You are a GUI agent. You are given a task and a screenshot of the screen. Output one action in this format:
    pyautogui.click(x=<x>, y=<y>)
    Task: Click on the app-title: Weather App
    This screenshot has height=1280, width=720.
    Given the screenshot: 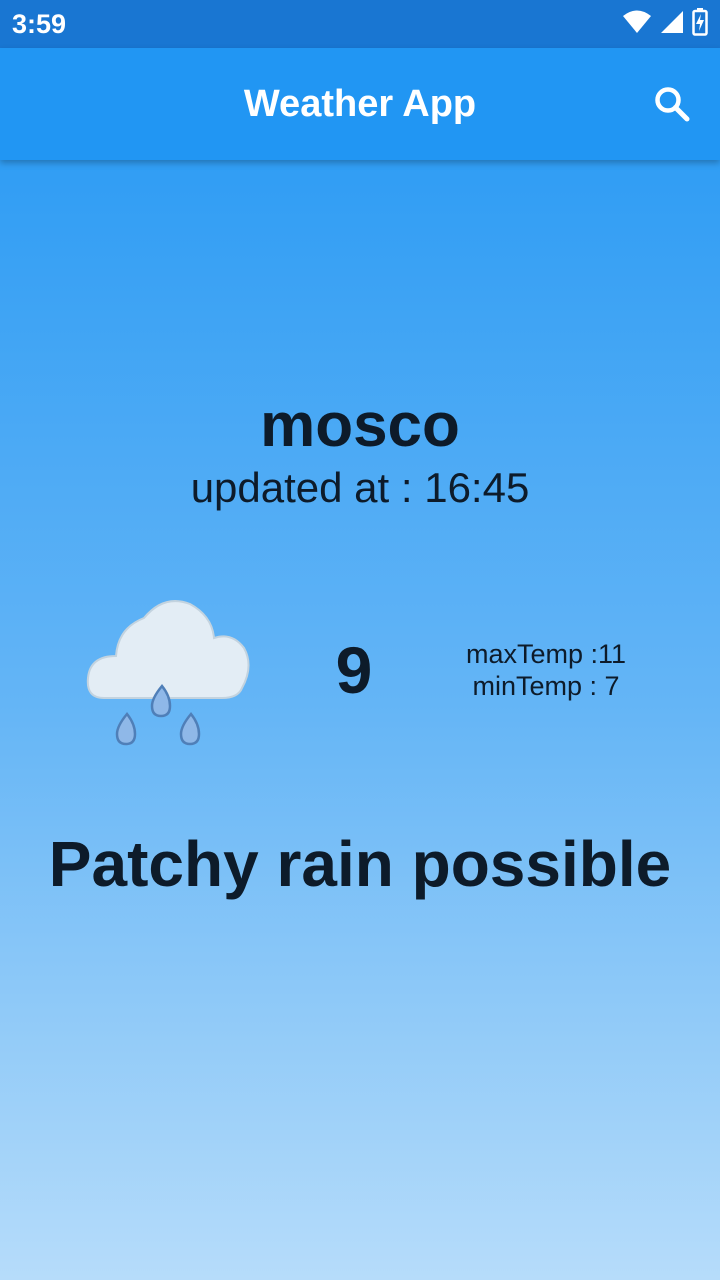 What is the action you would take?
    pyautogui.click(x=360, y=104)
    